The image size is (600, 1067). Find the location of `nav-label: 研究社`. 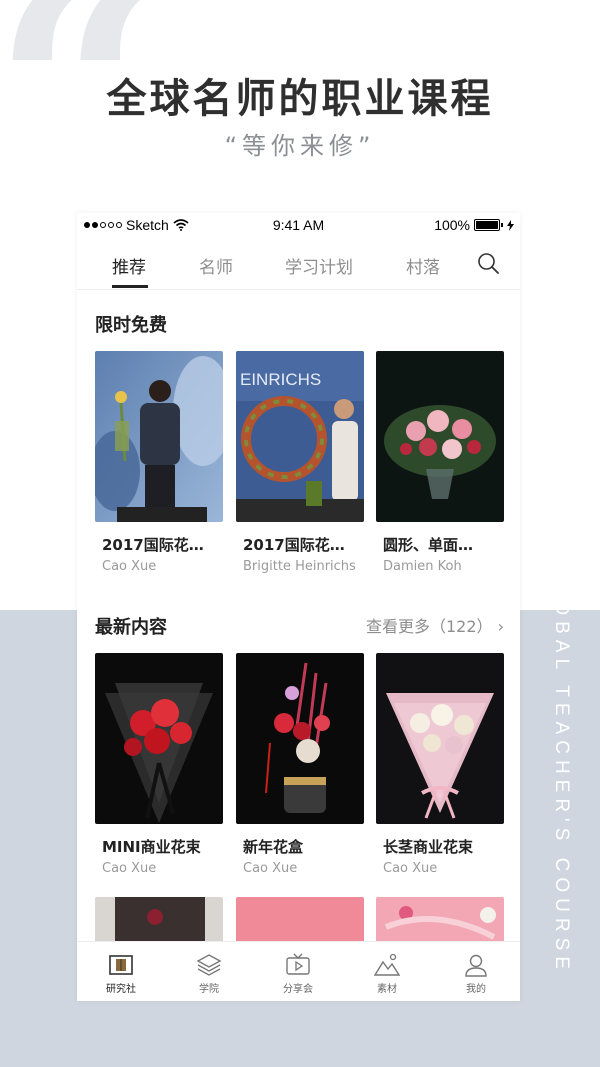

nav-label: 研究社 is located at coordinates (121, 989).